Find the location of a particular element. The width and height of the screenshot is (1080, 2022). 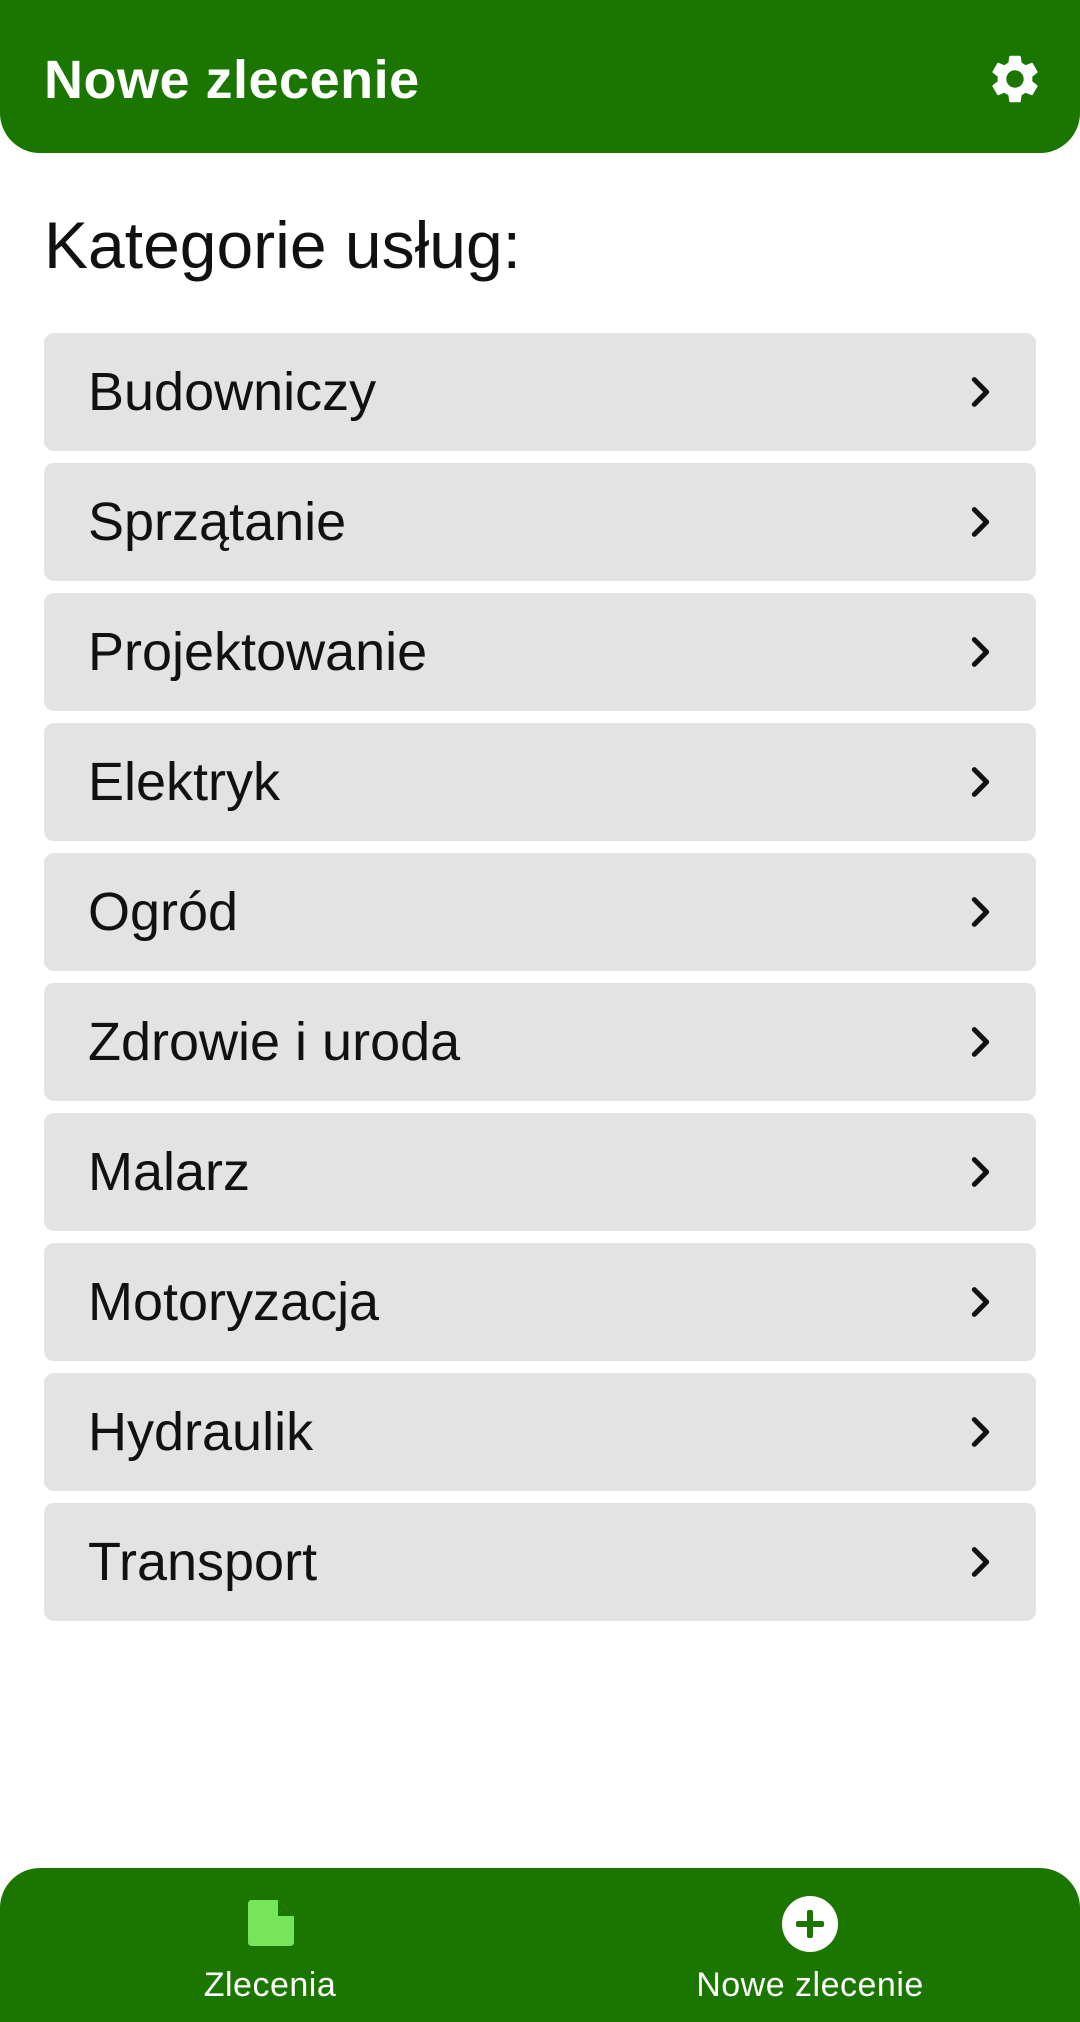

category-item-ogrod: Ogród is located at coordinates (540, 912).